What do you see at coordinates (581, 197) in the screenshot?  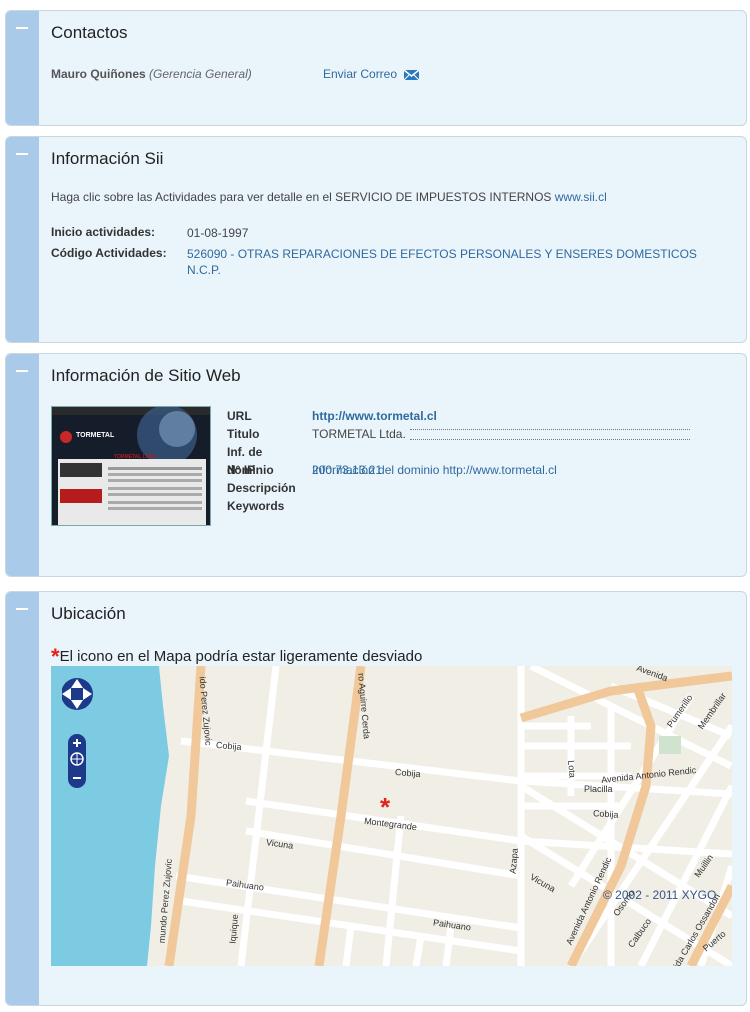 I see `sii-link: www.sii.cl` at bounding box center [581, 197].